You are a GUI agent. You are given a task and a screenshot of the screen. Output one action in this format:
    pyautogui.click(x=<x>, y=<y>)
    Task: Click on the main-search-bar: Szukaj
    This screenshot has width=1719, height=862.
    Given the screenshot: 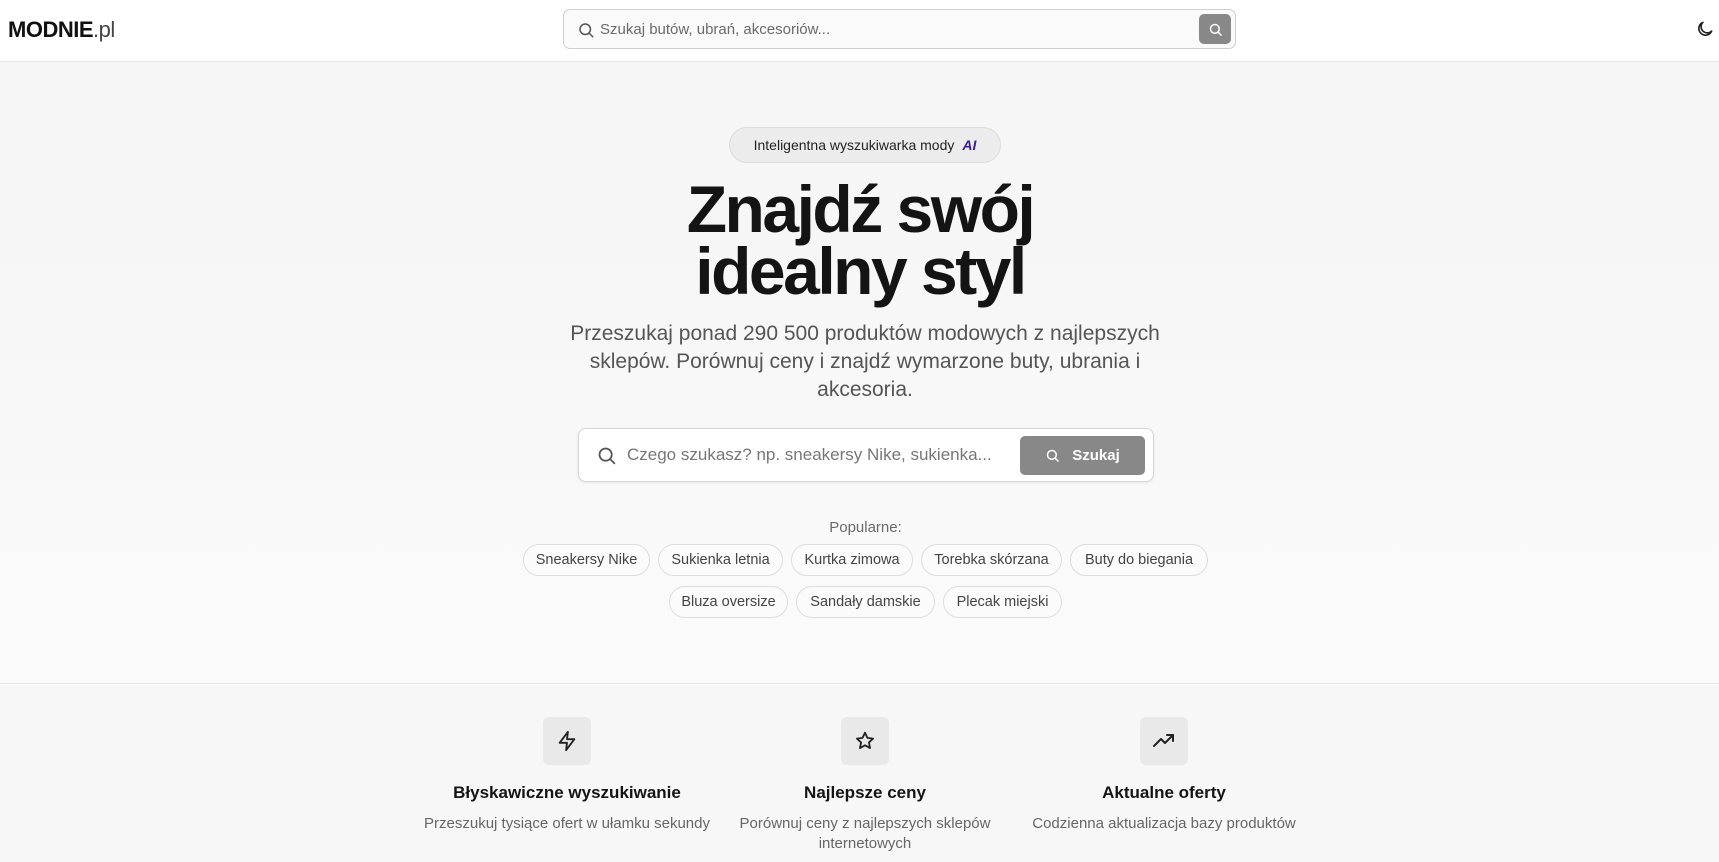 What is the action you would take?
    pyautogui.click(x=866, y=455)
    